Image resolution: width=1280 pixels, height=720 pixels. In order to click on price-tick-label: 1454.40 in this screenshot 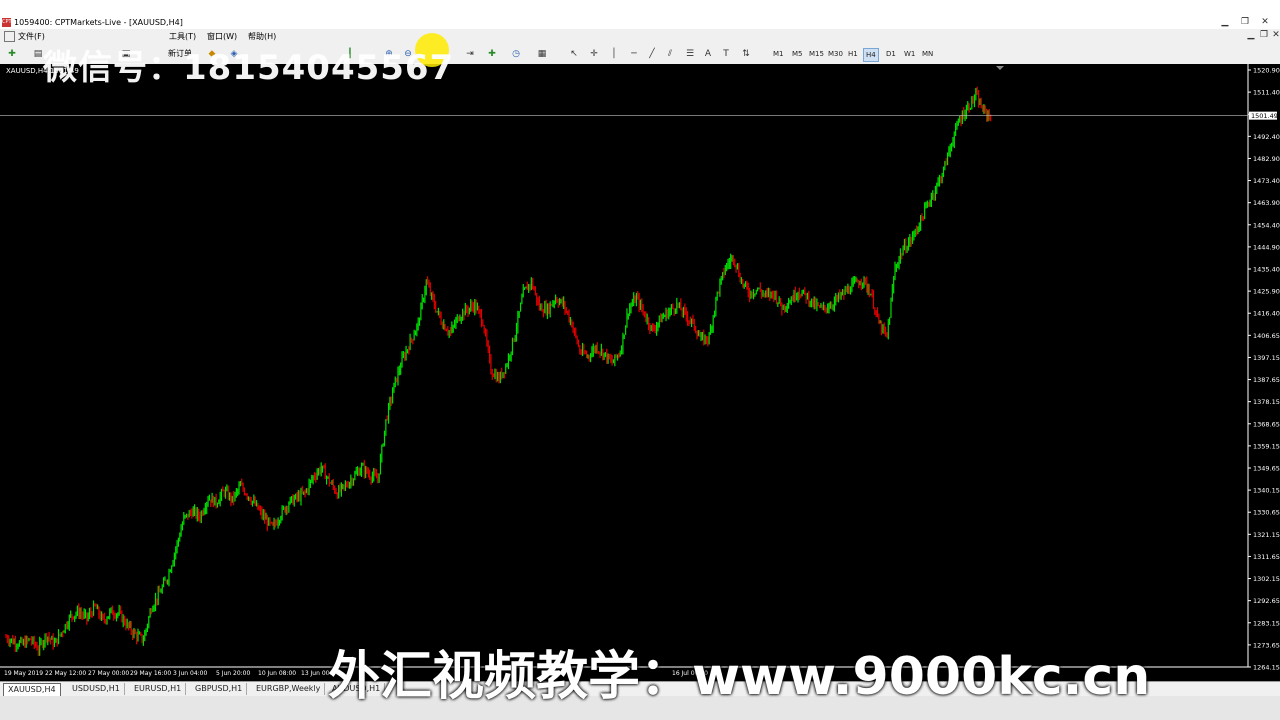, I will do `click(1266, 225)`.